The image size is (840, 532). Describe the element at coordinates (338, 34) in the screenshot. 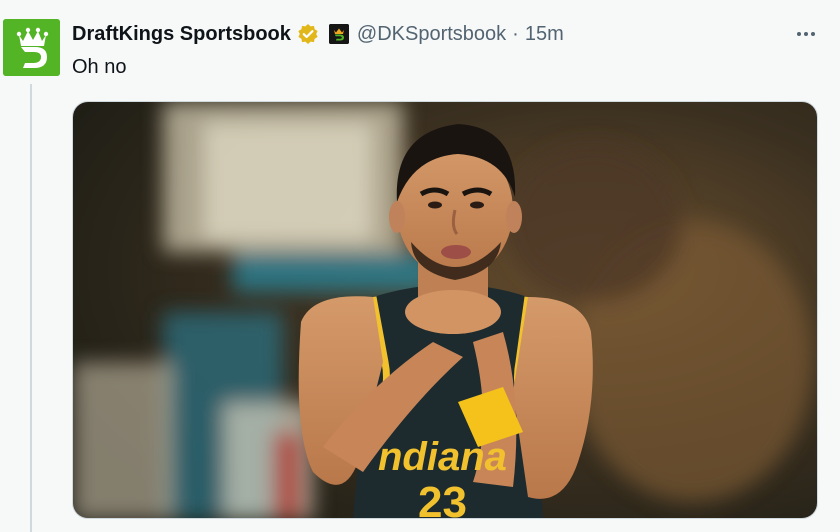

I see `affiliate-badge-icon` at that location.